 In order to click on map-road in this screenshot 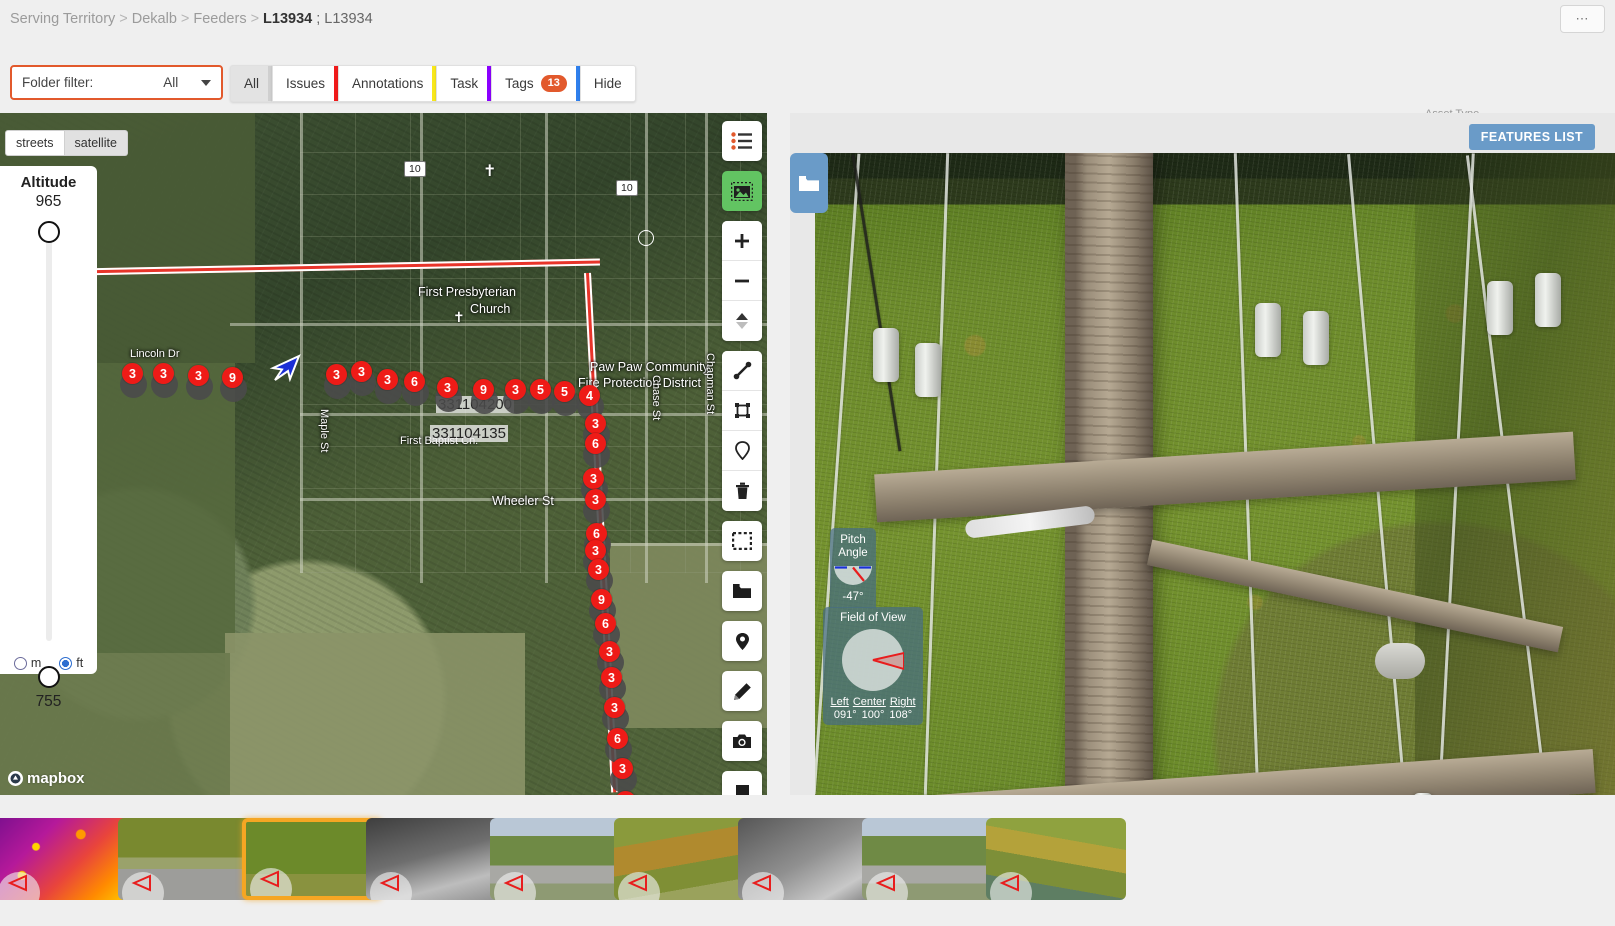, I will do `click(706, 348)`.